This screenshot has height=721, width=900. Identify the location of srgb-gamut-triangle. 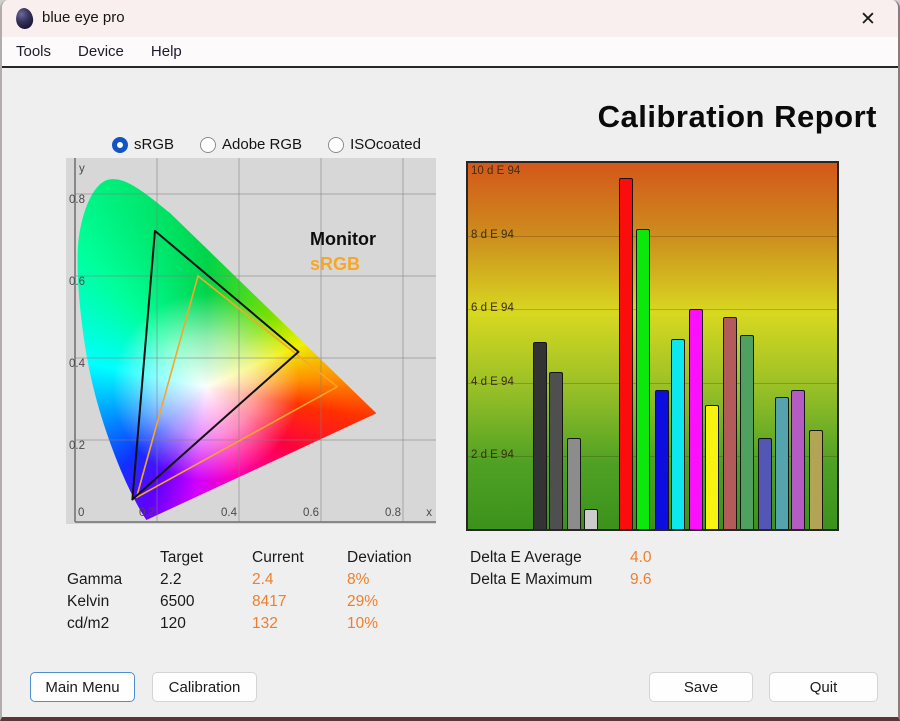
(237, 387).